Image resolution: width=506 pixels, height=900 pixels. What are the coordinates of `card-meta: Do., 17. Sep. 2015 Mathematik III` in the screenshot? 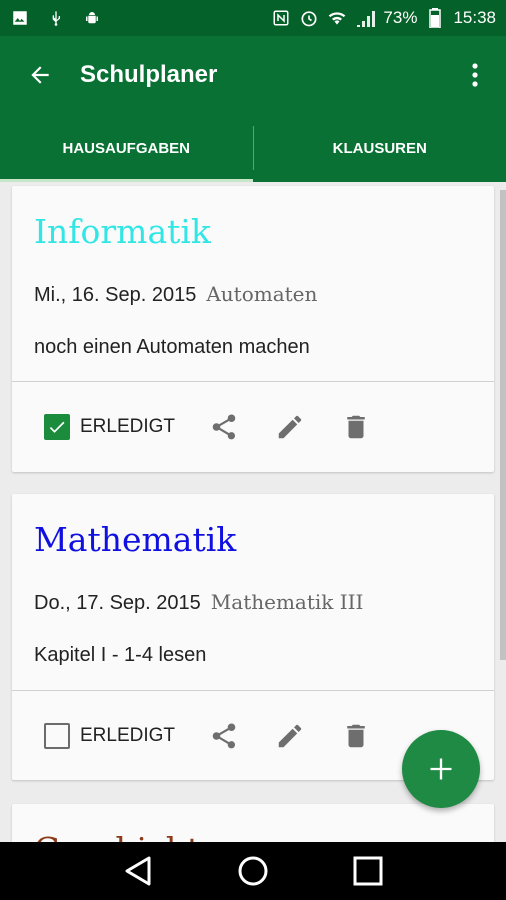 It's located at (198, 602).